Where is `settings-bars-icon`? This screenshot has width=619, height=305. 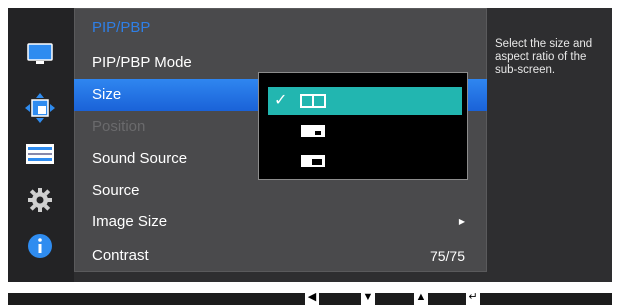 settings-bars-icon is located at coordinates (40, 154).